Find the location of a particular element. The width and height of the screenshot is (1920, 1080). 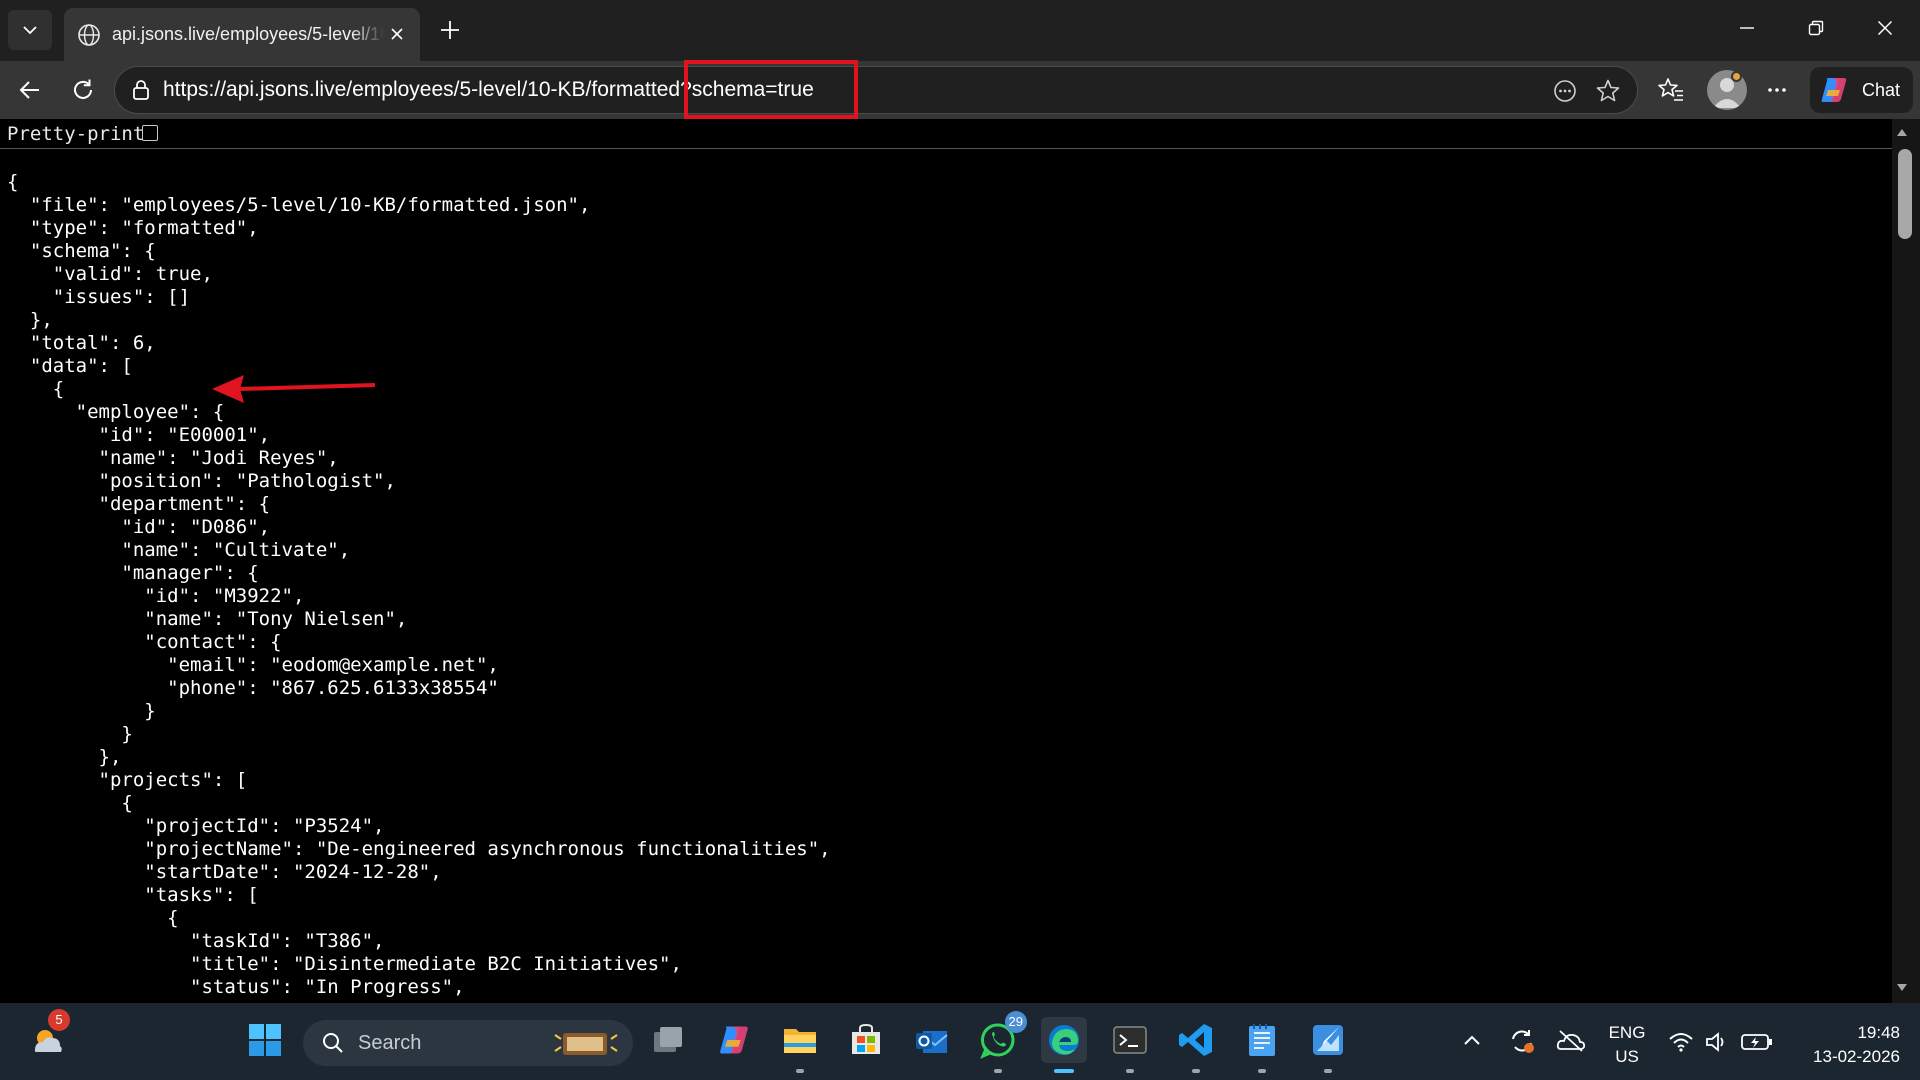

json-line: "startDate": "2024-12-28", is located at coordinates (224, 872).